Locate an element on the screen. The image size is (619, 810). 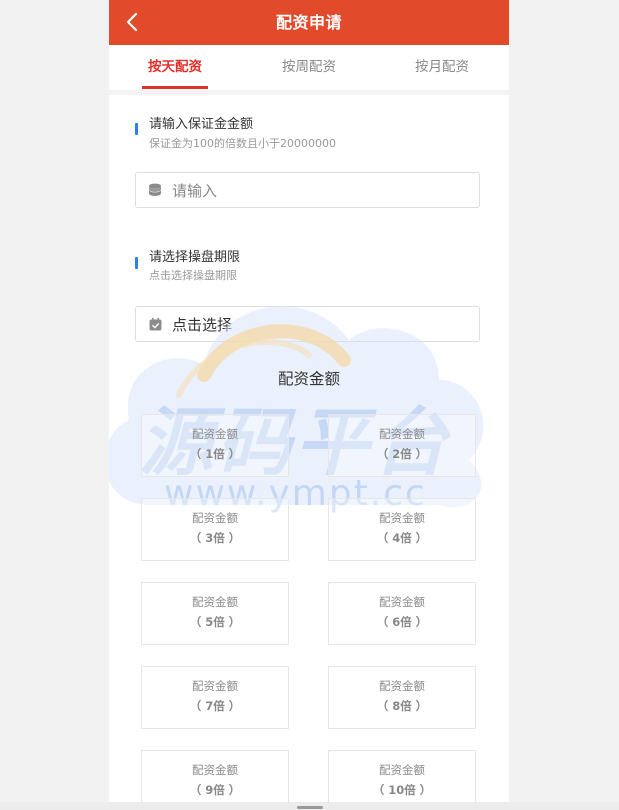
card-multiple: （ 4倍 ） is located at coordinates (402, 538).